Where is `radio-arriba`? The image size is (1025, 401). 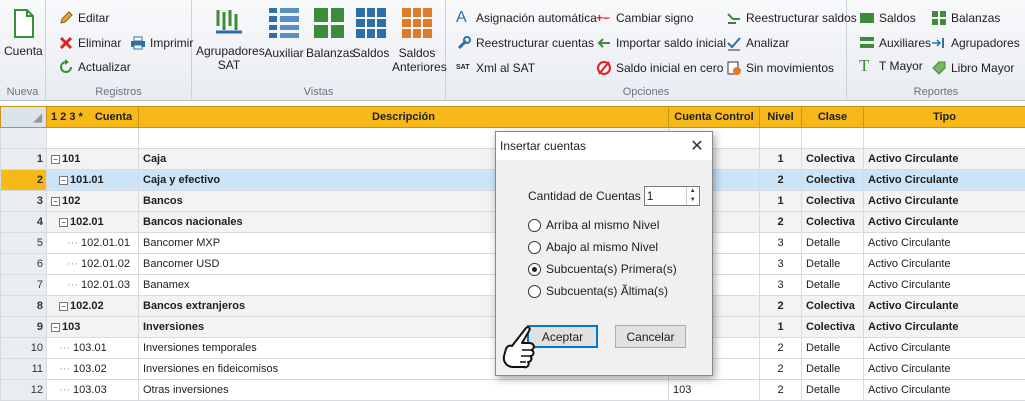
radio-arriba is located at coordinates (534, 225).